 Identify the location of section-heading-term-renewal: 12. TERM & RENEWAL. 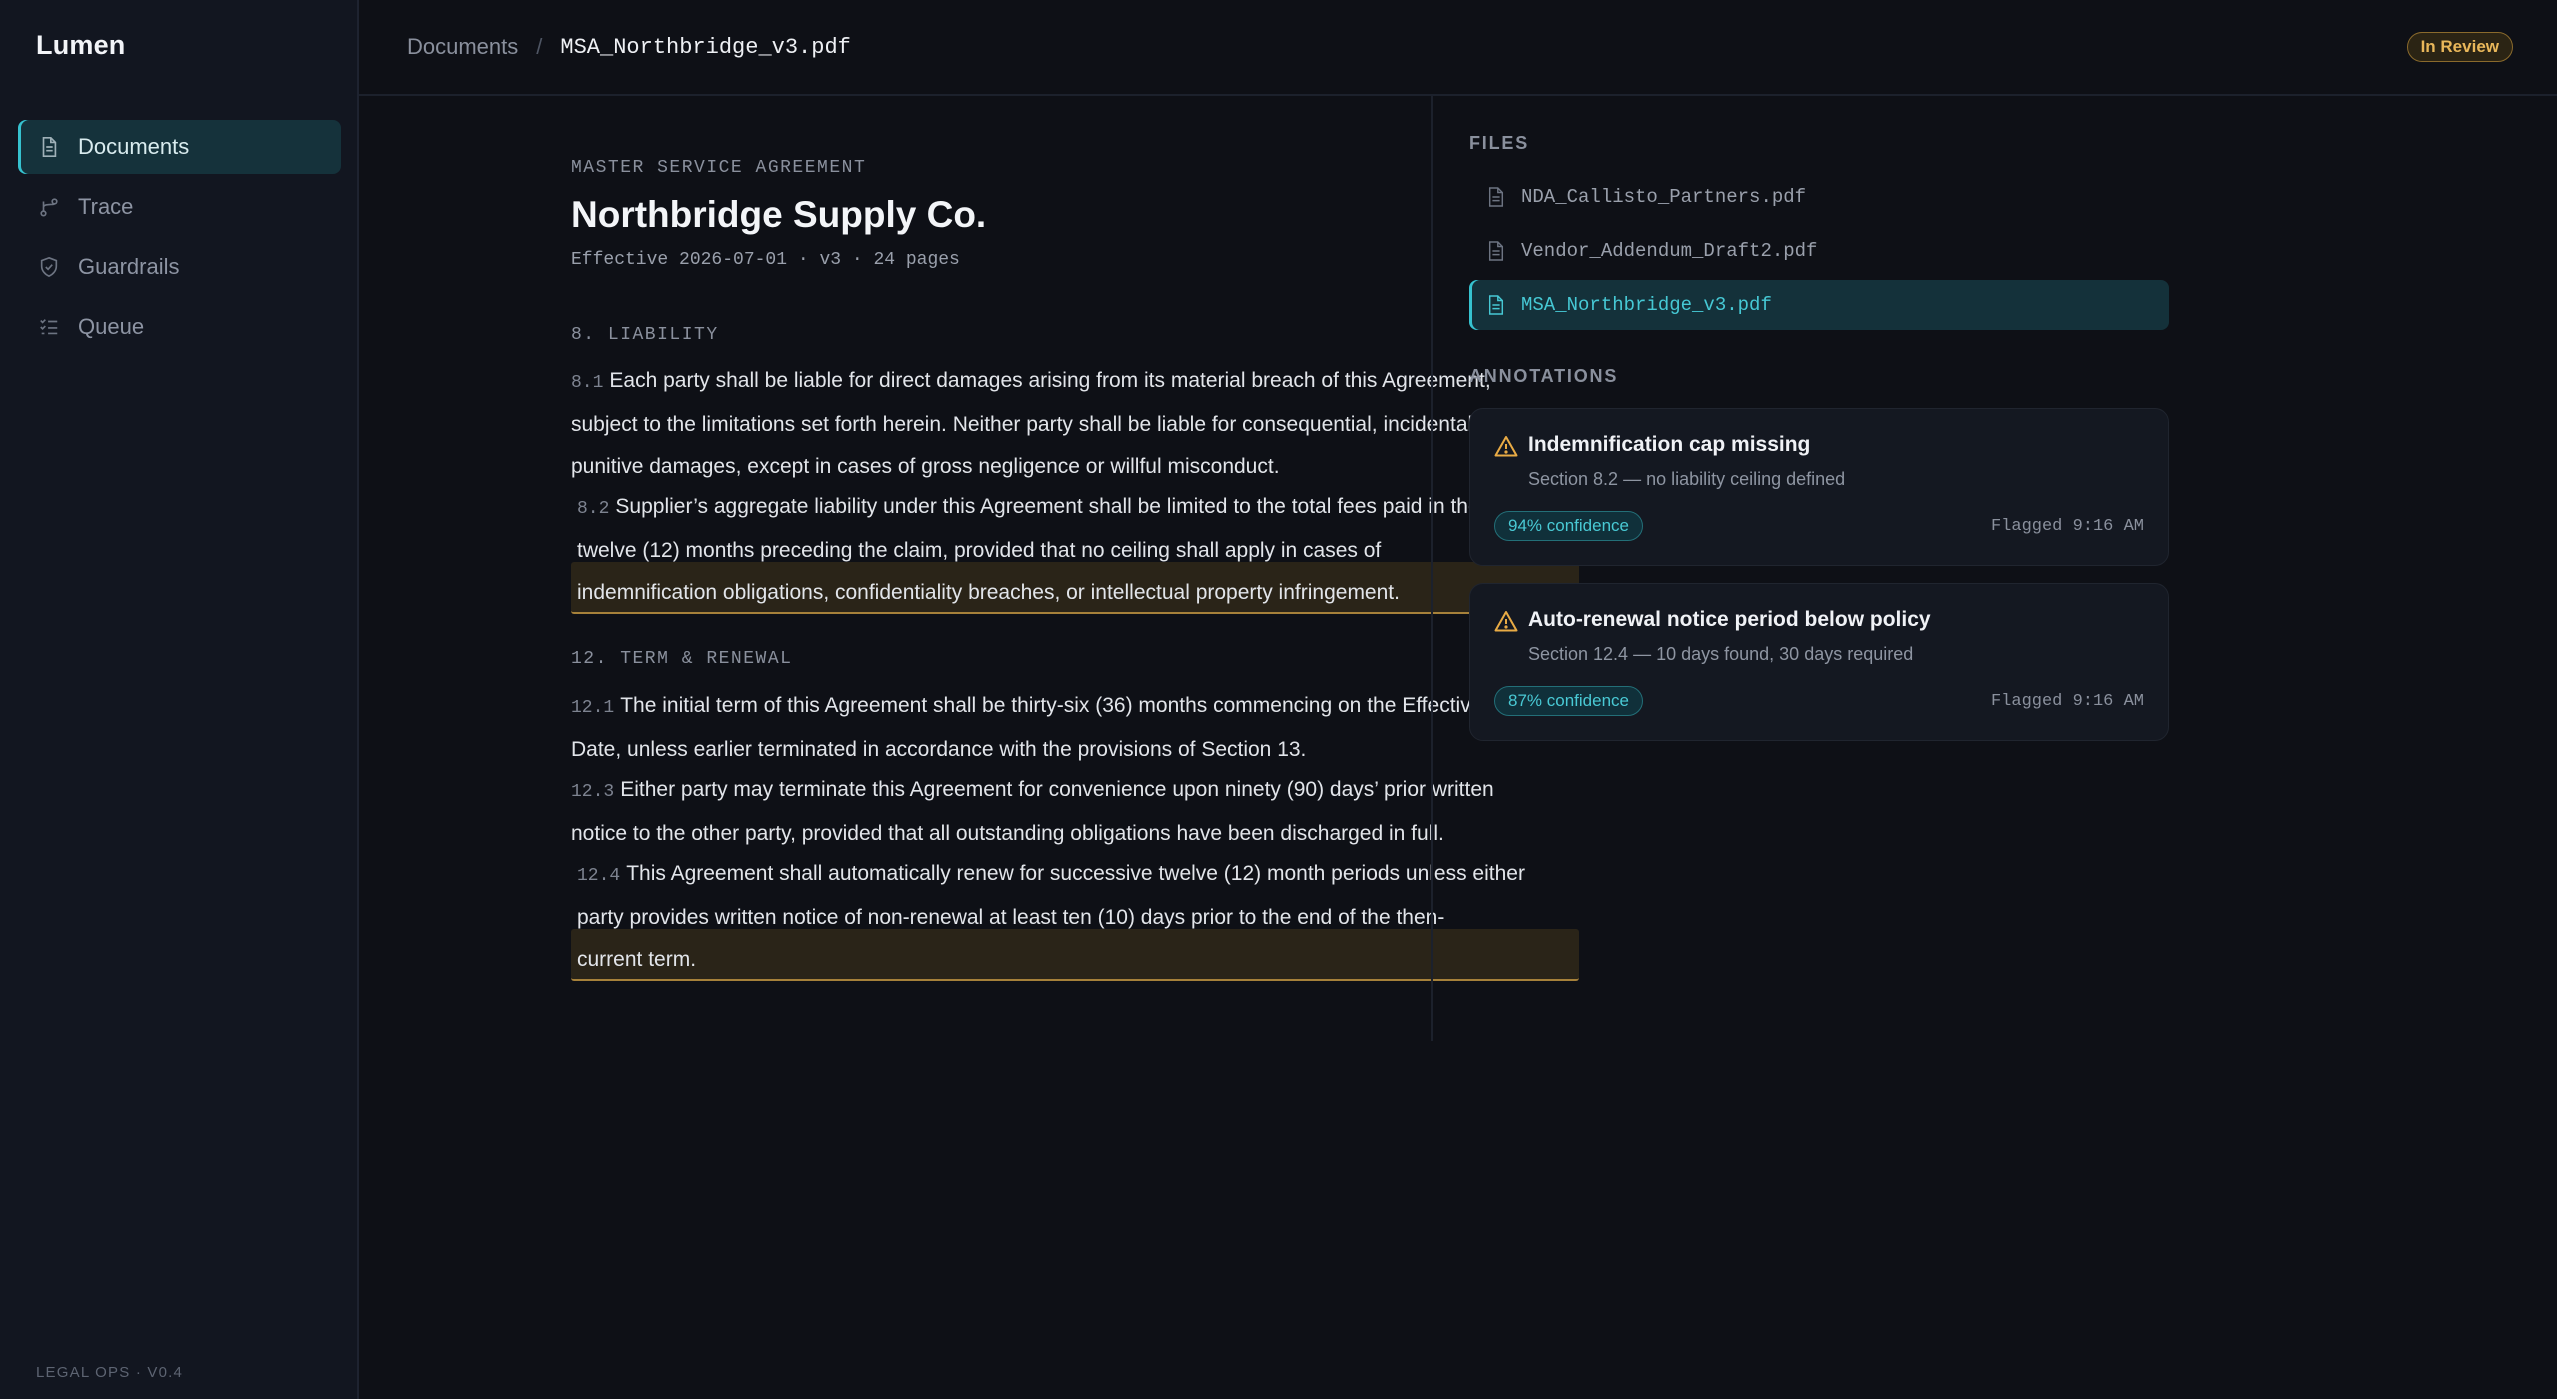
(682, 659).